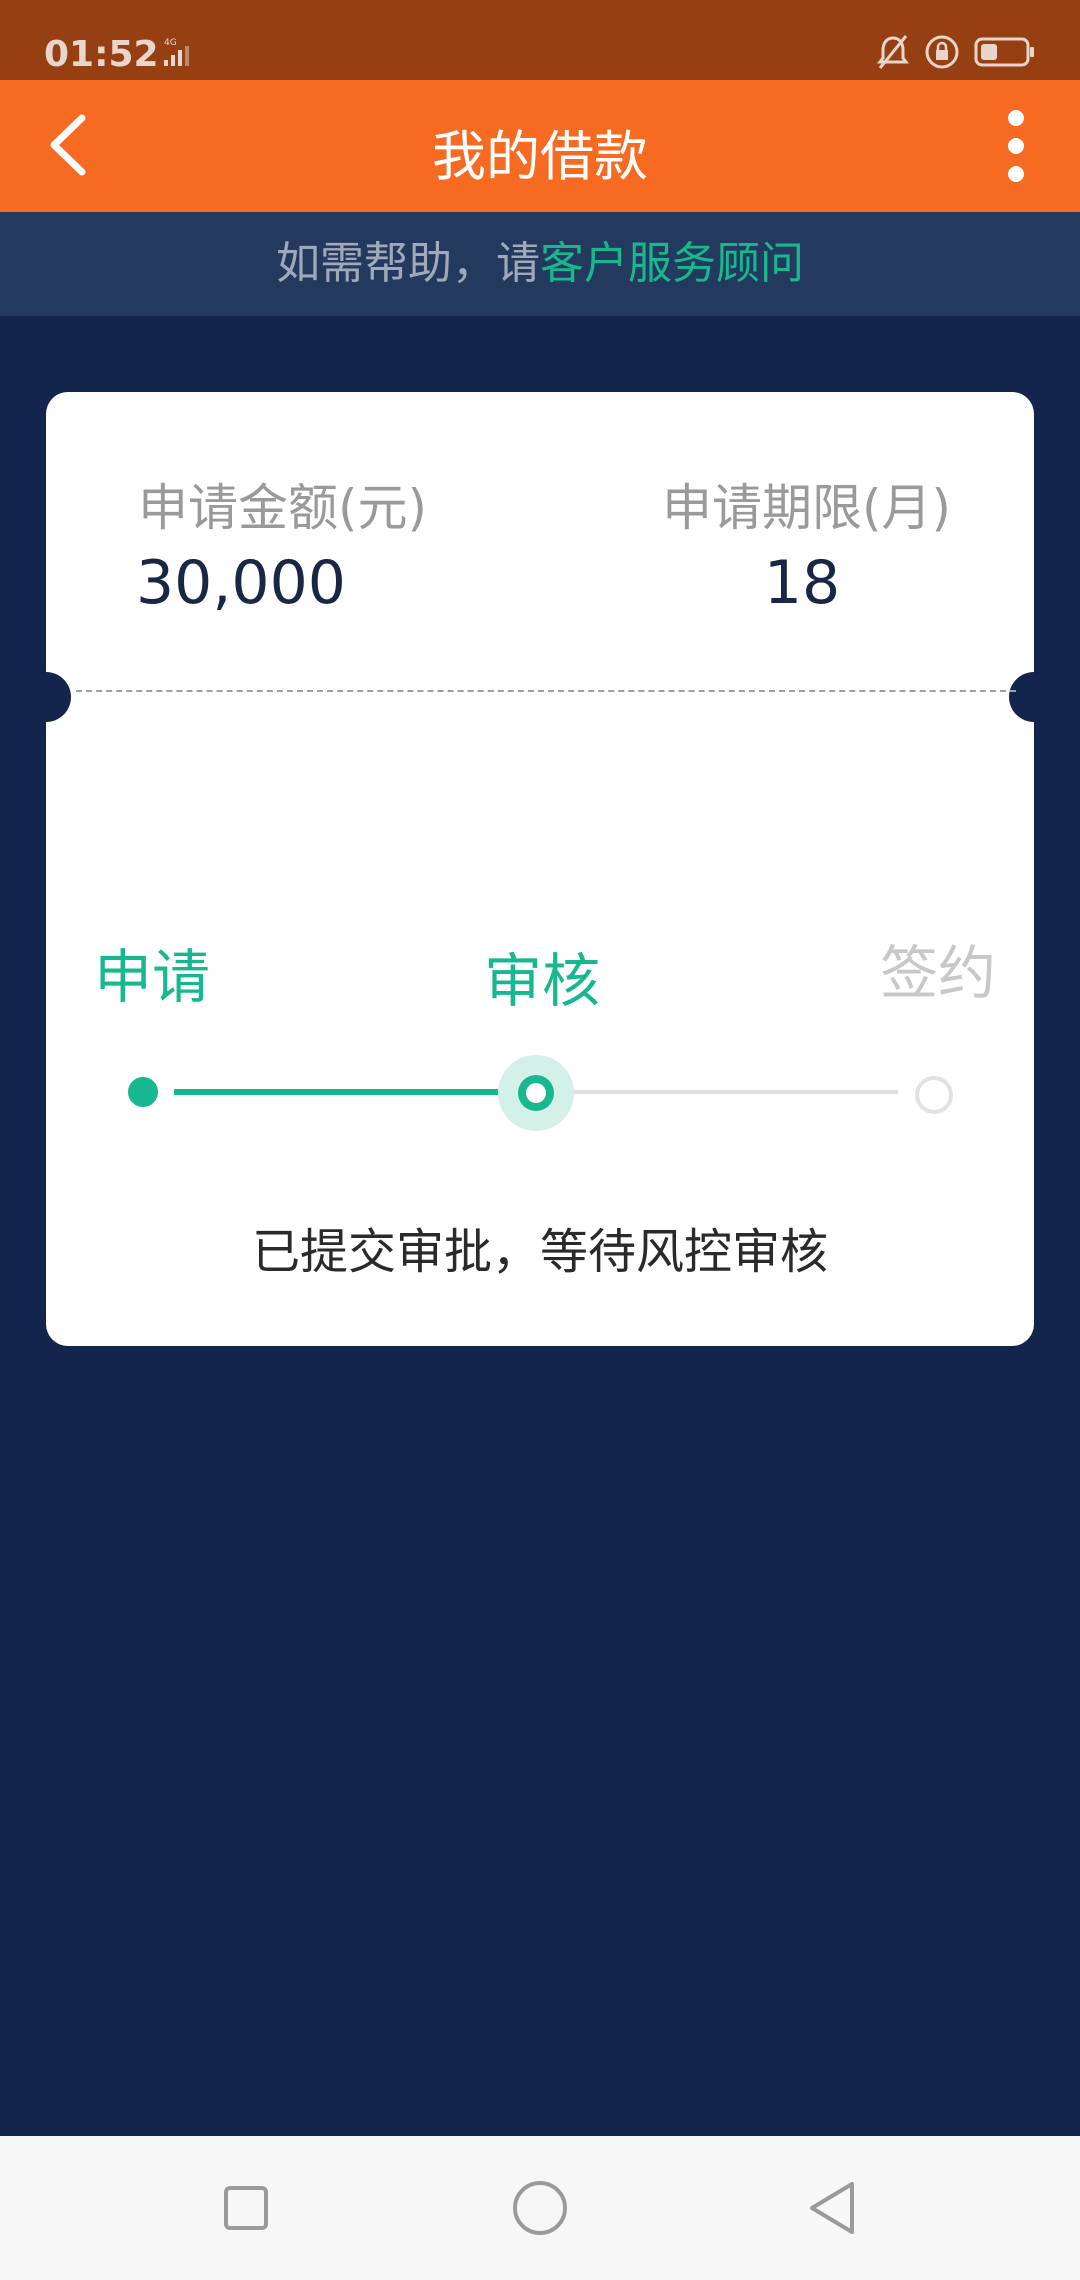 The image size is (1080, 2280). Describe the element at coordinates (834, 2208) in the screenshot. I see `back-icon` at that location.